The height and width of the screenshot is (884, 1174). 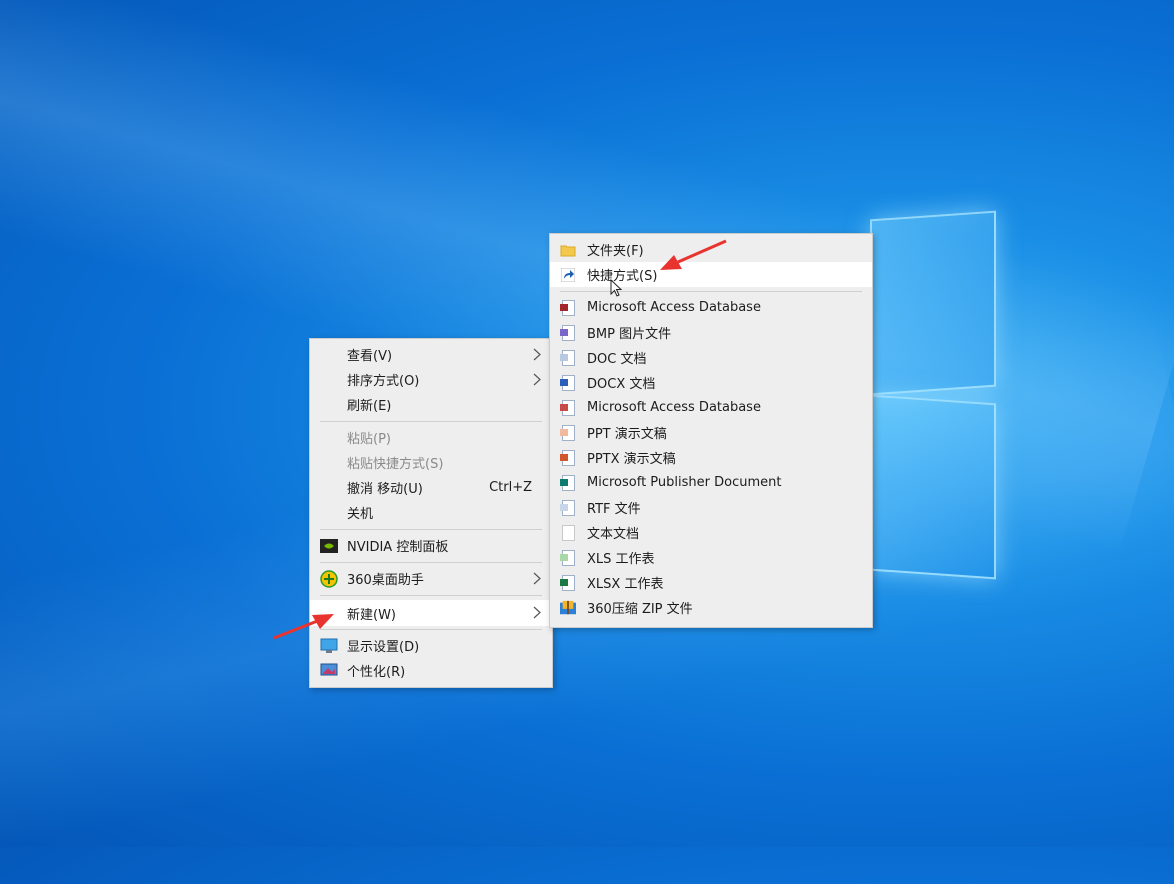 I want to click on menu-item-shortcut: Ctrl+Z, so click(x=510, y=487).